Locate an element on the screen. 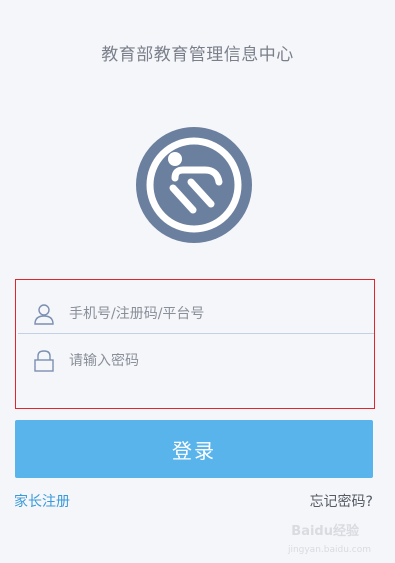 This screenshot has height=563, width=395. lock-icon is located at coordinates (44, 361).